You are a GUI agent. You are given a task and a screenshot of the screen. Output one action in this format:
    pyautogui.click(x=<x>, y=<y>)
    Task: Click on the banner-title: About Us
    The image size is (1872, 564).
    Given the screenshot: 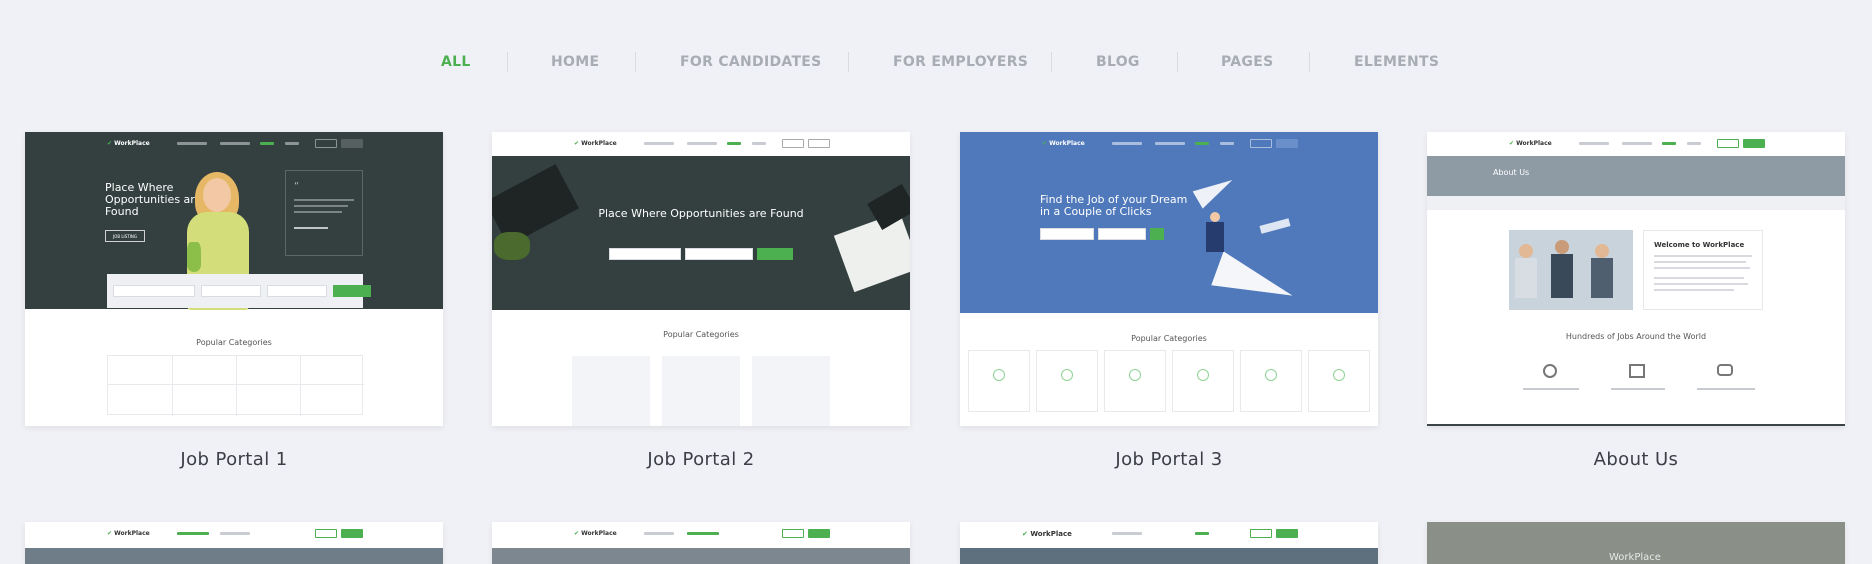 What is the action you would take?
    pyautogui.click(x=1511, y=172)
    